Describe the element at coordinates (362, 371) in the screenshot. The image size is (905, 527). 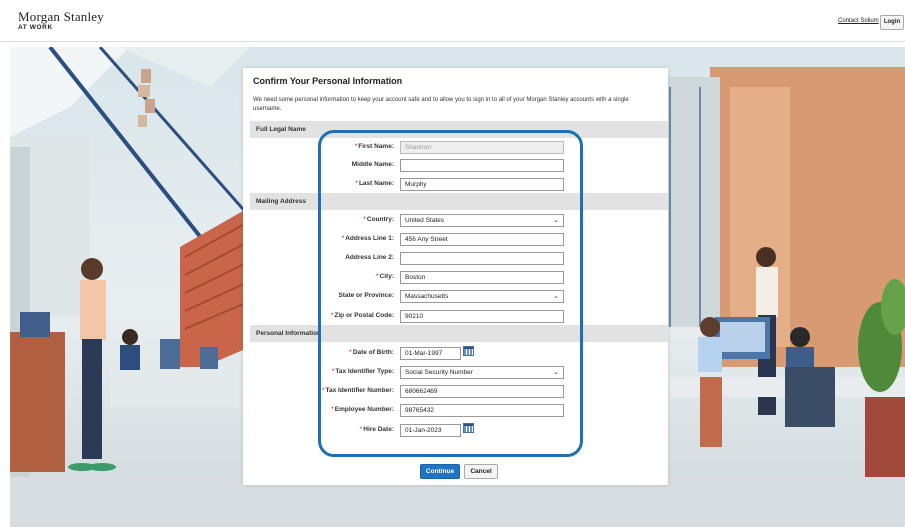
I see `tax-type-label: *Tax Identifier Type:` at that location.